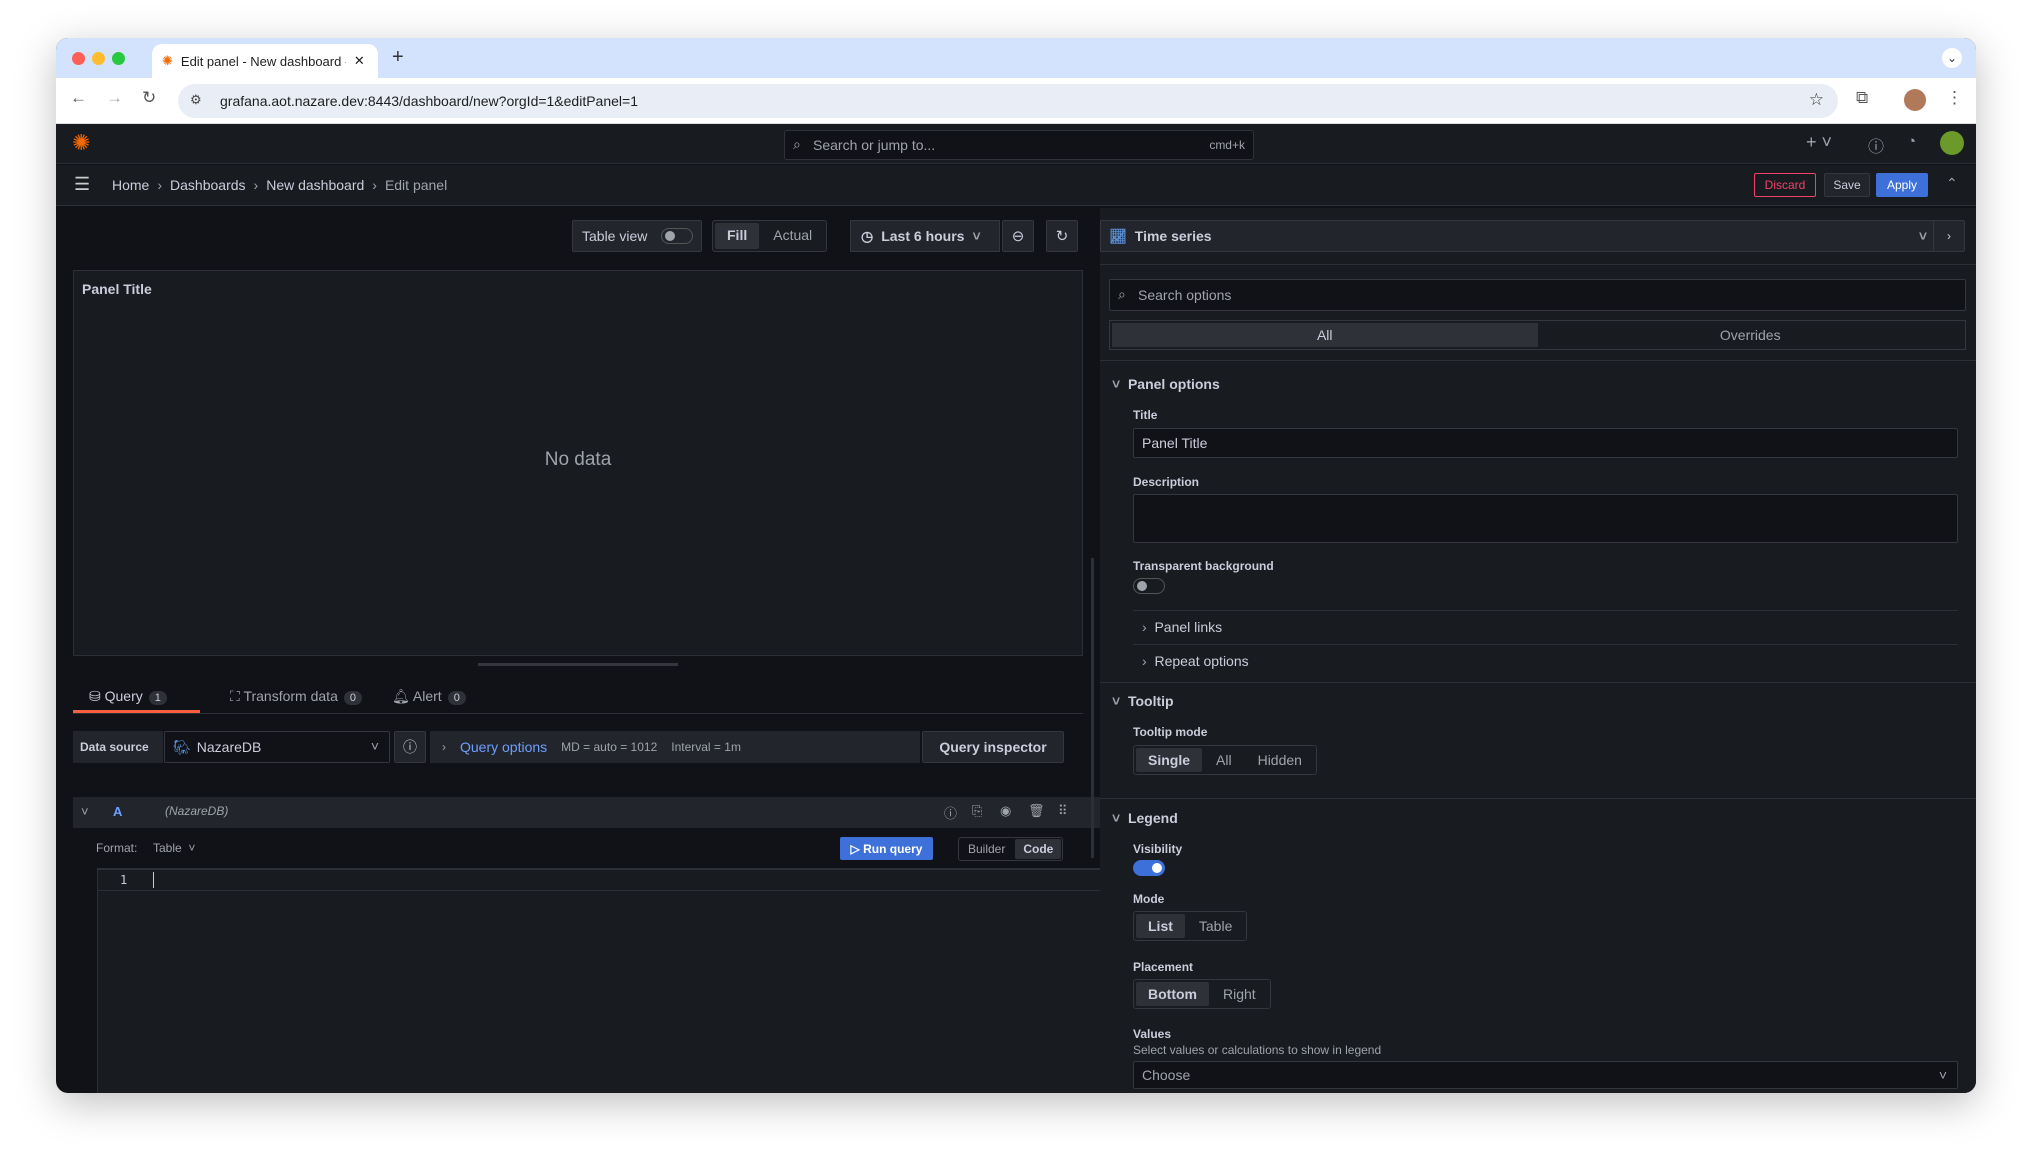 The width and height of the screenshot is (2032, 1167). Describe the element at coordinates (1537, 295) in the screenshot. I see `search-options-input: ⌕ Search options` at that location.